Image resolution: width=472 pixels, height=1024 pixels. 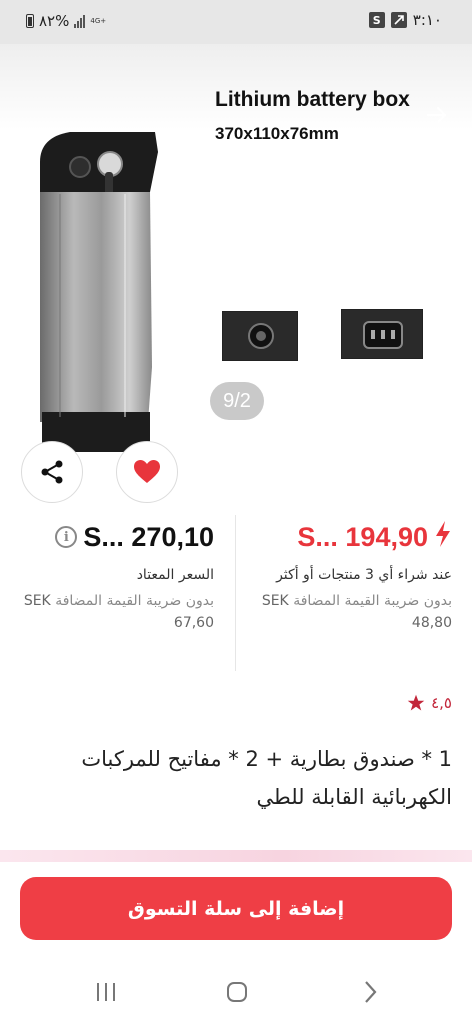 I want to click on signal-icon, so click(x=80, y=21).